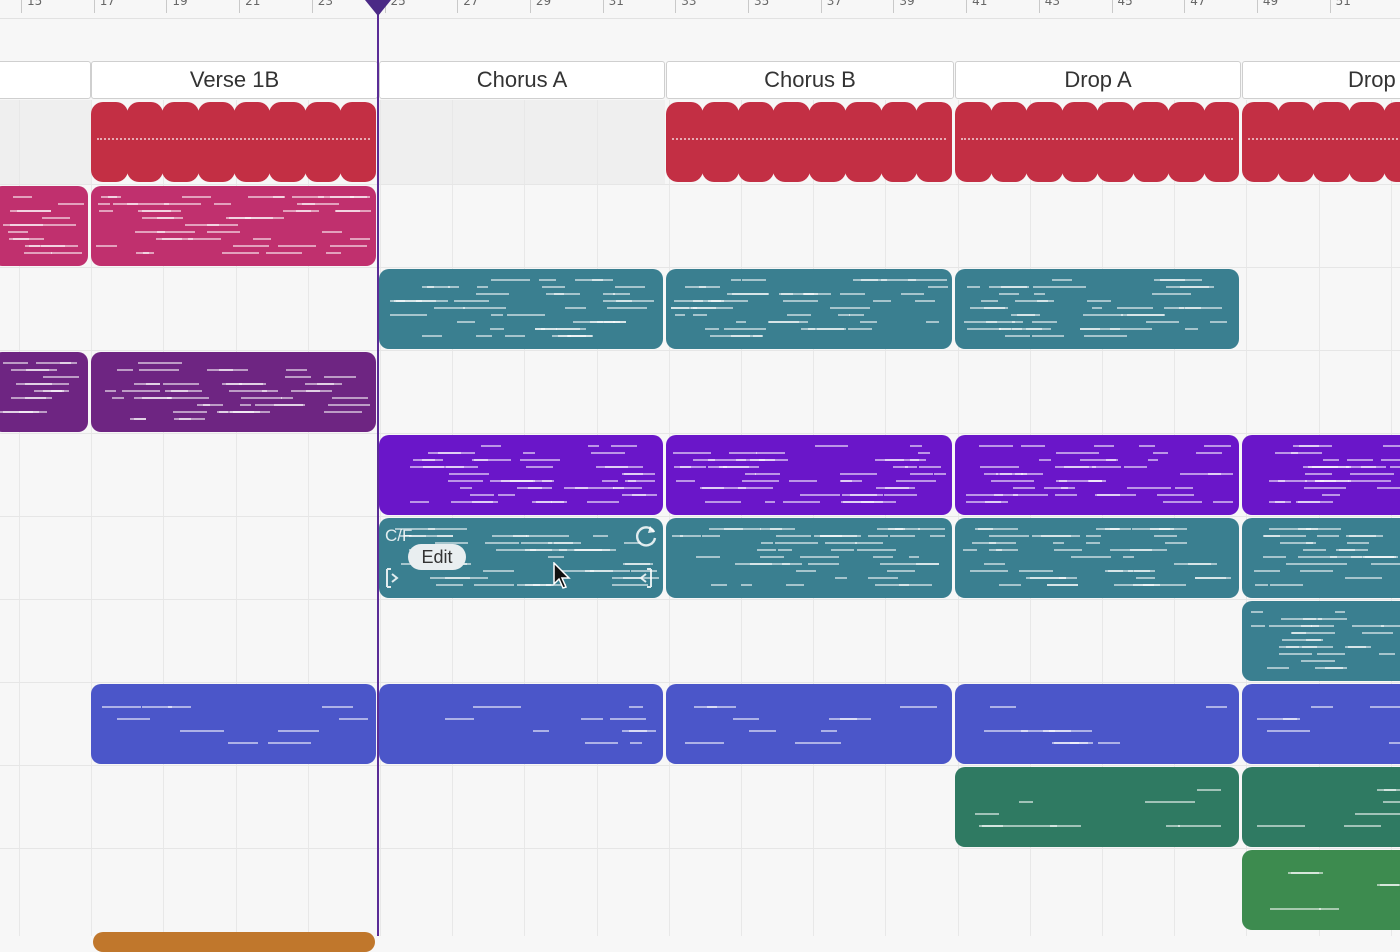  What do you see at coordinates (756, 142) in the screenshot?
I see `drum-hit` at bounding box center [756, 142].